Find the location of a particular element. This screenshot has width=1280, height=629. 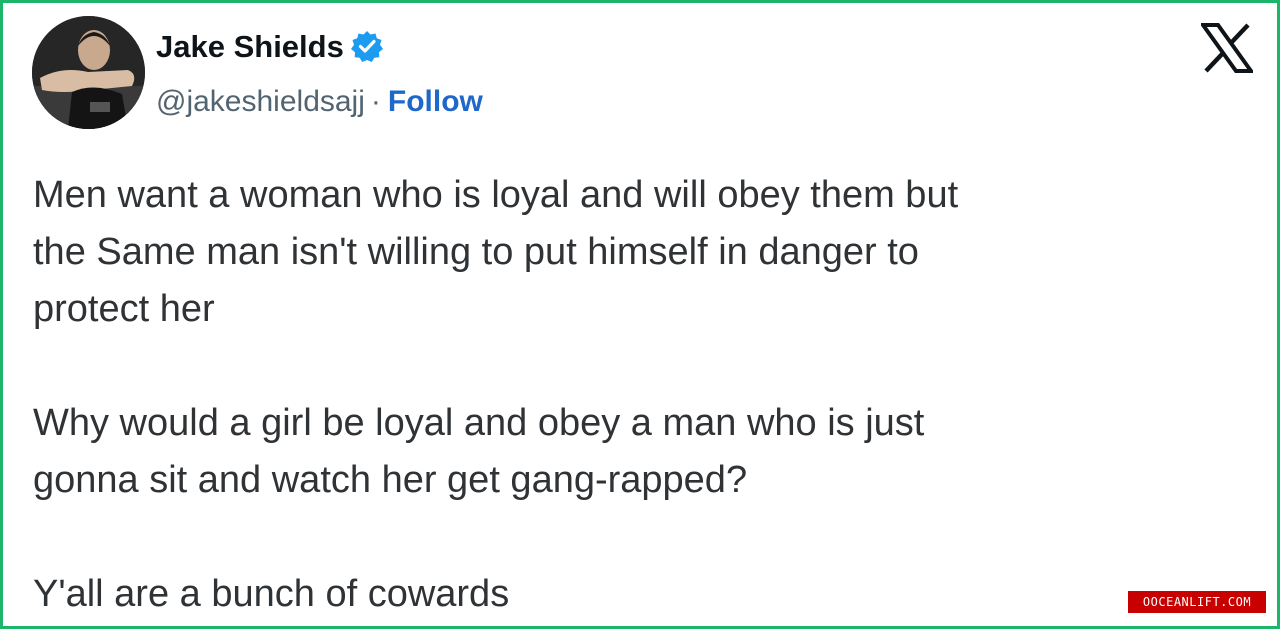

tweet-line: gonna sit and watch her get gang-rapped? is located at coordinates (390, 480).